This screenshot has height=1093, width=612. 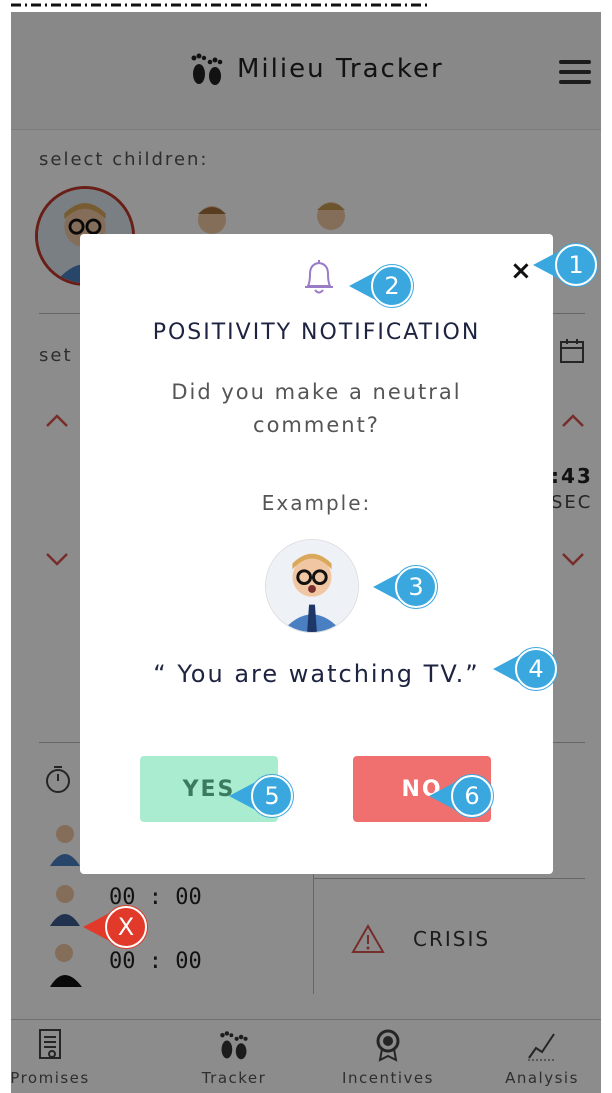 What do you see at coordinates (521, 271) in the screenshot?
I see `close-icon: ×` at bounding box center [521, 271].